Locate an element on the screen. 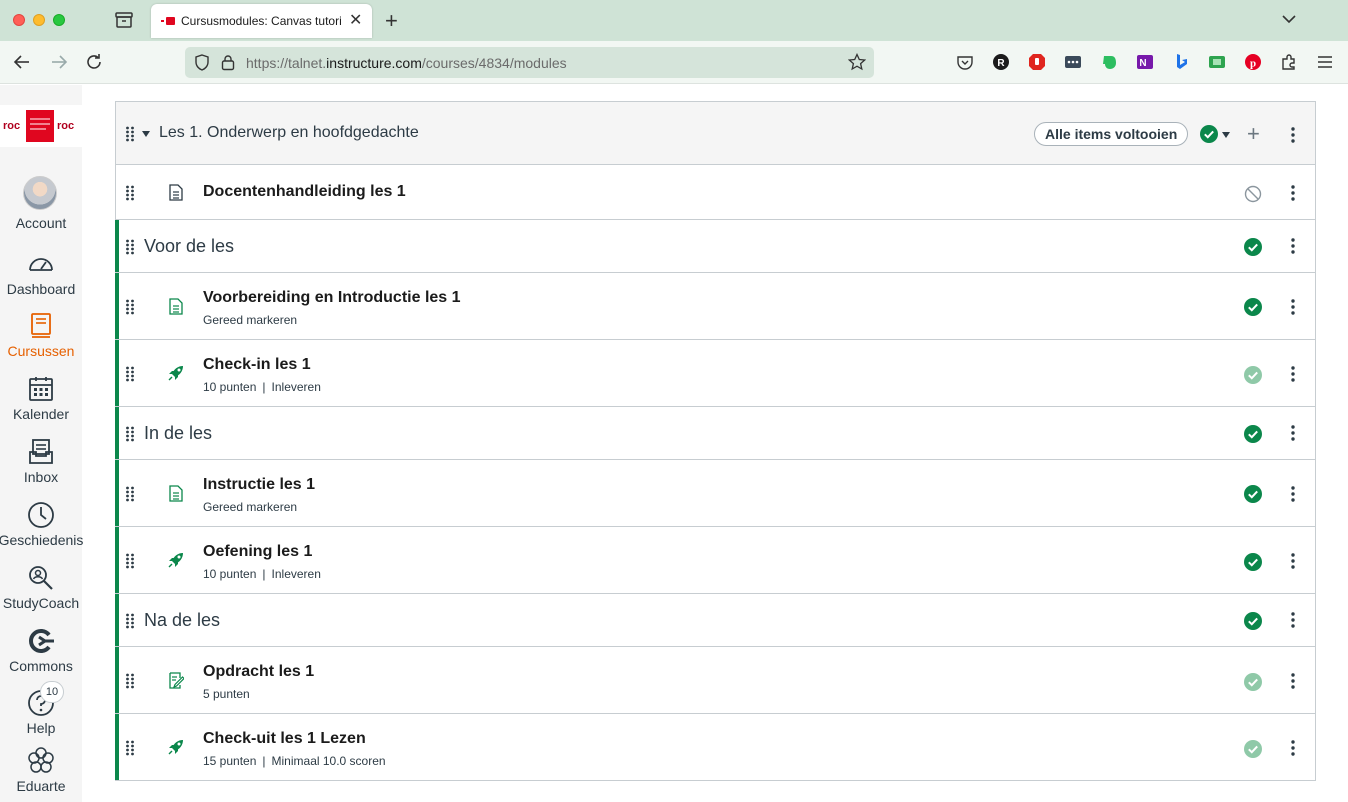 The height and width of the screenshot is (802, 1348). nav-inbox: Inbox is located at coordinates (41, 469).